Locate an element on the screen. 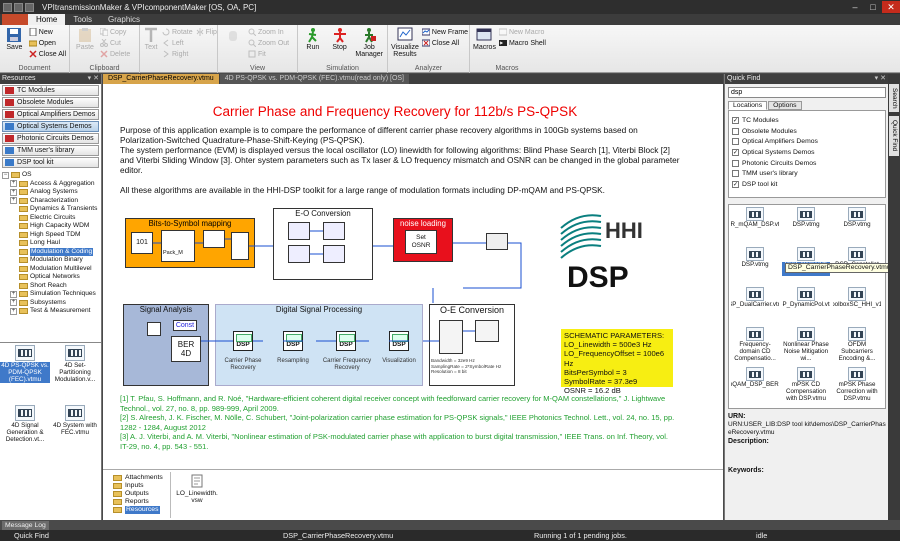 This screenshot has height=541, width=900. message-log-tab: Message Log is located at coordinates (25, 525).